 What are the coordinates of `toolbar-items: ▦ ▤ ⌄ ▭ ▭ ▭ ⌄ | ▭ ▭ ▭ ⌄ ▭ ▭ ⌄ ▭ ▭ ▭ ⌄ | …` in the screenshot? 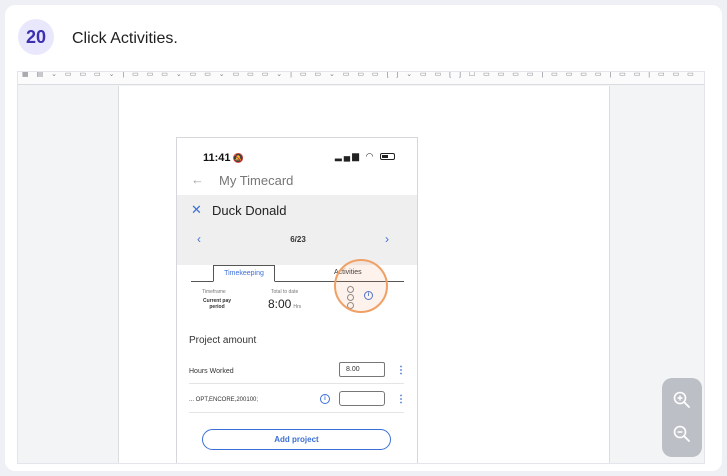 It's located at (358, 75).